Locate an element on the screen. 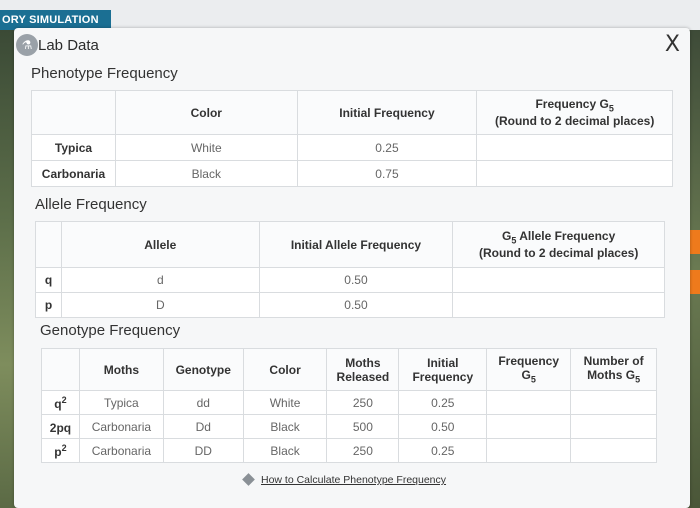 Image resolution: width=700 pixels, height=508 pixels. genotype-header-number-g5: Number of Moths G5 is located at coordinates (613, 369).